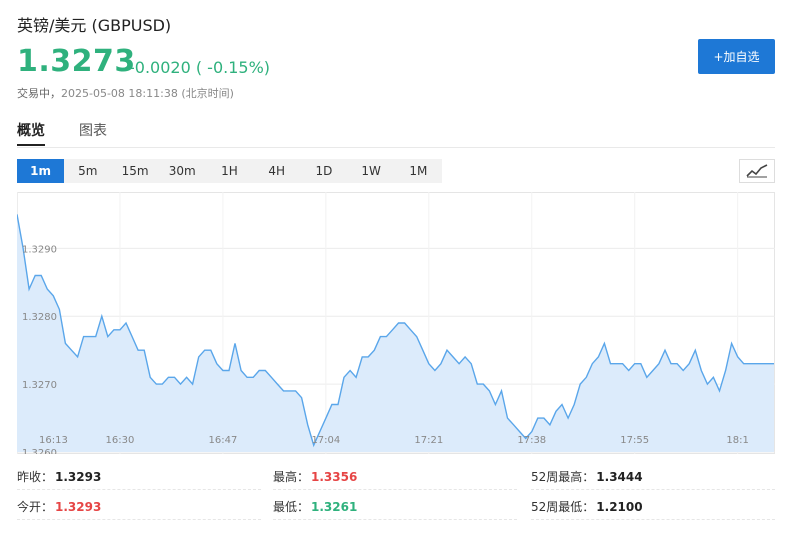 The image size is (800, 538). Describe the element at coordinates (531, 440) in the screenshot. I see `x-tick-label: 17:38` at that location.